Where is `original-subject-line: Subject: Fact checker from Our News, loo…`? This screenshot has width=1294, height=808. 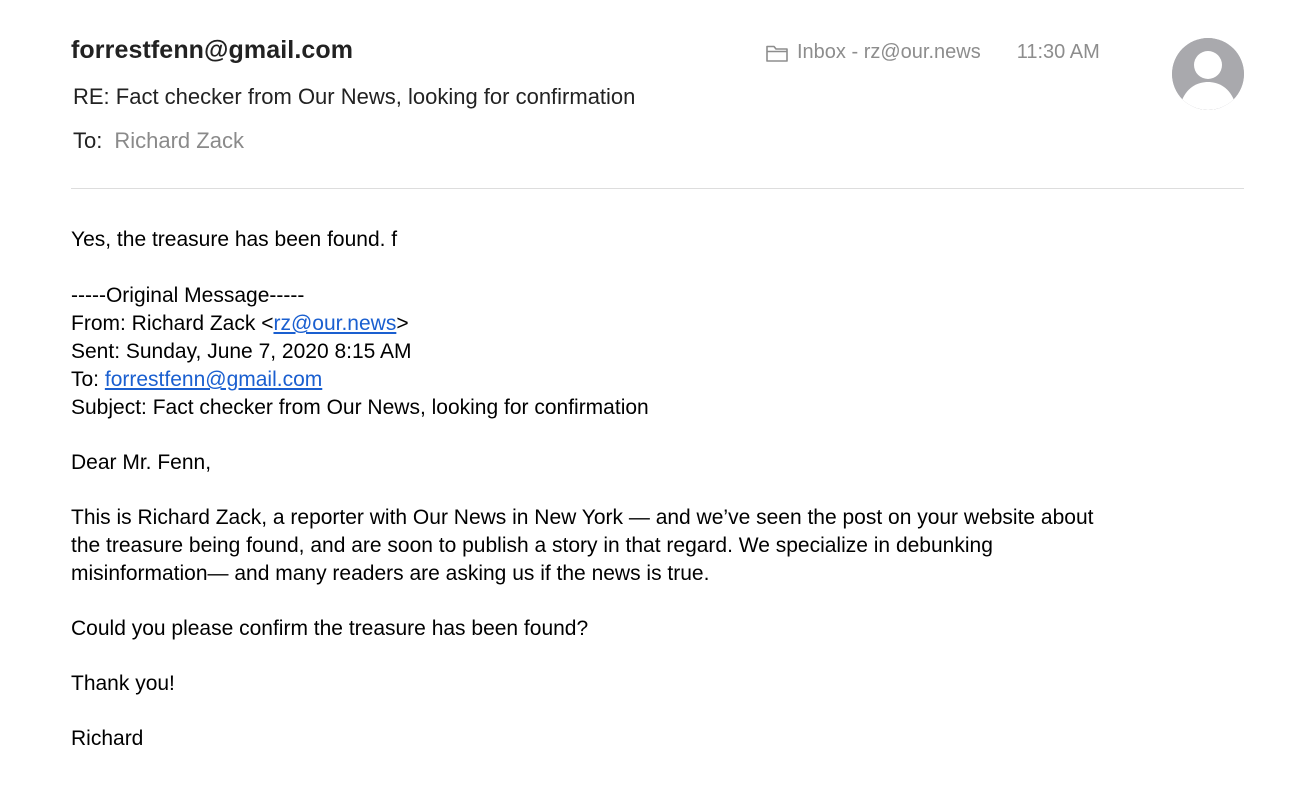 original-subject-line: Subject: Fact checker from Our News, loo… is located at coordinates (360, 407).